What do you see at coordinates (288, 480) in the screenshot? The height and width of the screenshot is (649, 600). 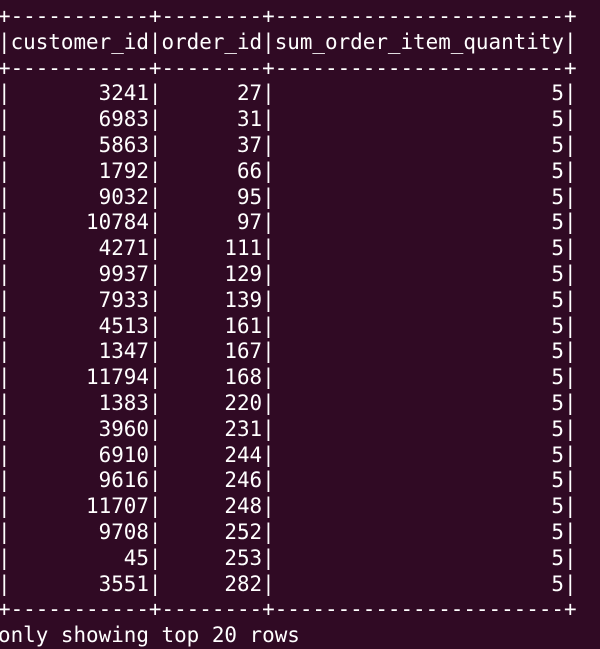 I see `table-row: | 9616| 246| 5|` at bounding box center [288, 480].